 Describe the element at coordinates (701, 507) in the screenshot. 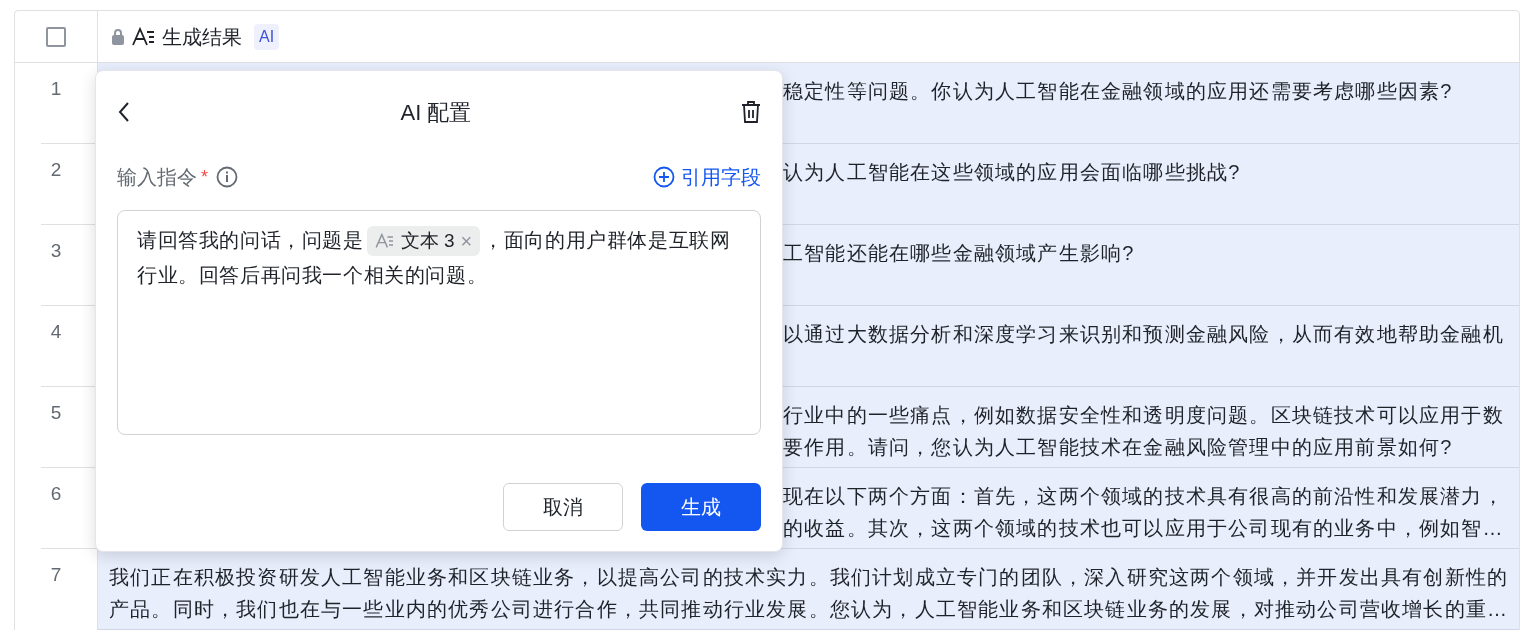

I see `generate-button: 生成` at that location.